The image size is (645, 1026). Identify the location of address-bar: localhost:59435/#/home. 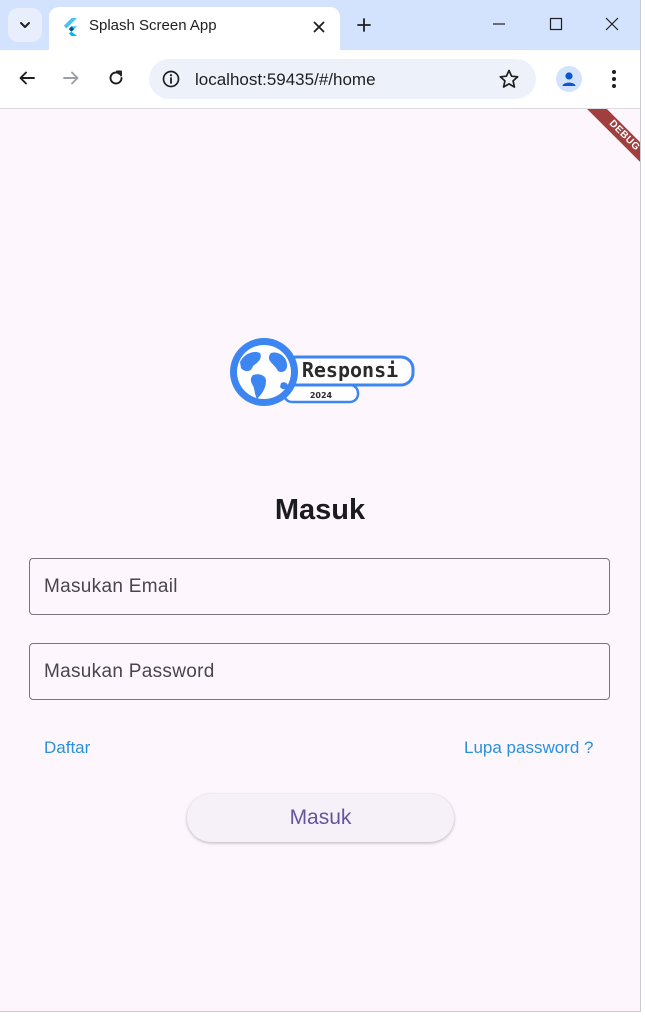
(342, 79).